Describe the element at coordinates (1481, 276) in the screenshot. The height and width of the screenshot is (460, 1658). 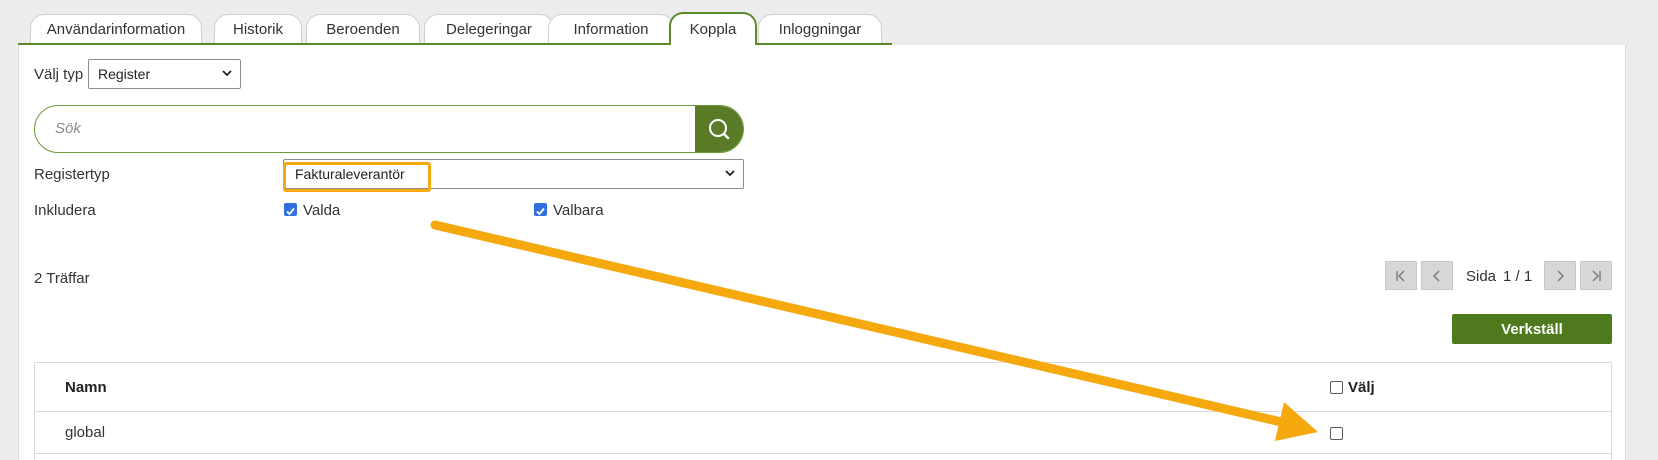
I see `page-label: Sida` at that location.